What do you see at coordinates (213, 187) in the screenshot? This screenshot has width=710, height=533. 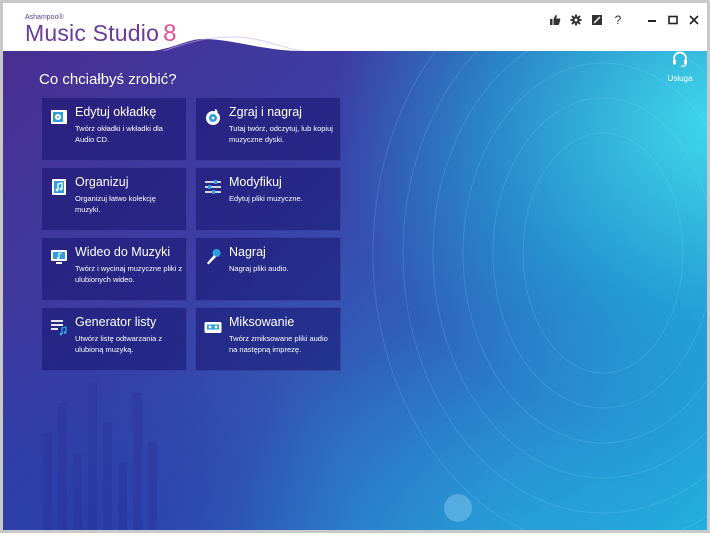 I see `sliders-icon` at bounding box center [213, 187].